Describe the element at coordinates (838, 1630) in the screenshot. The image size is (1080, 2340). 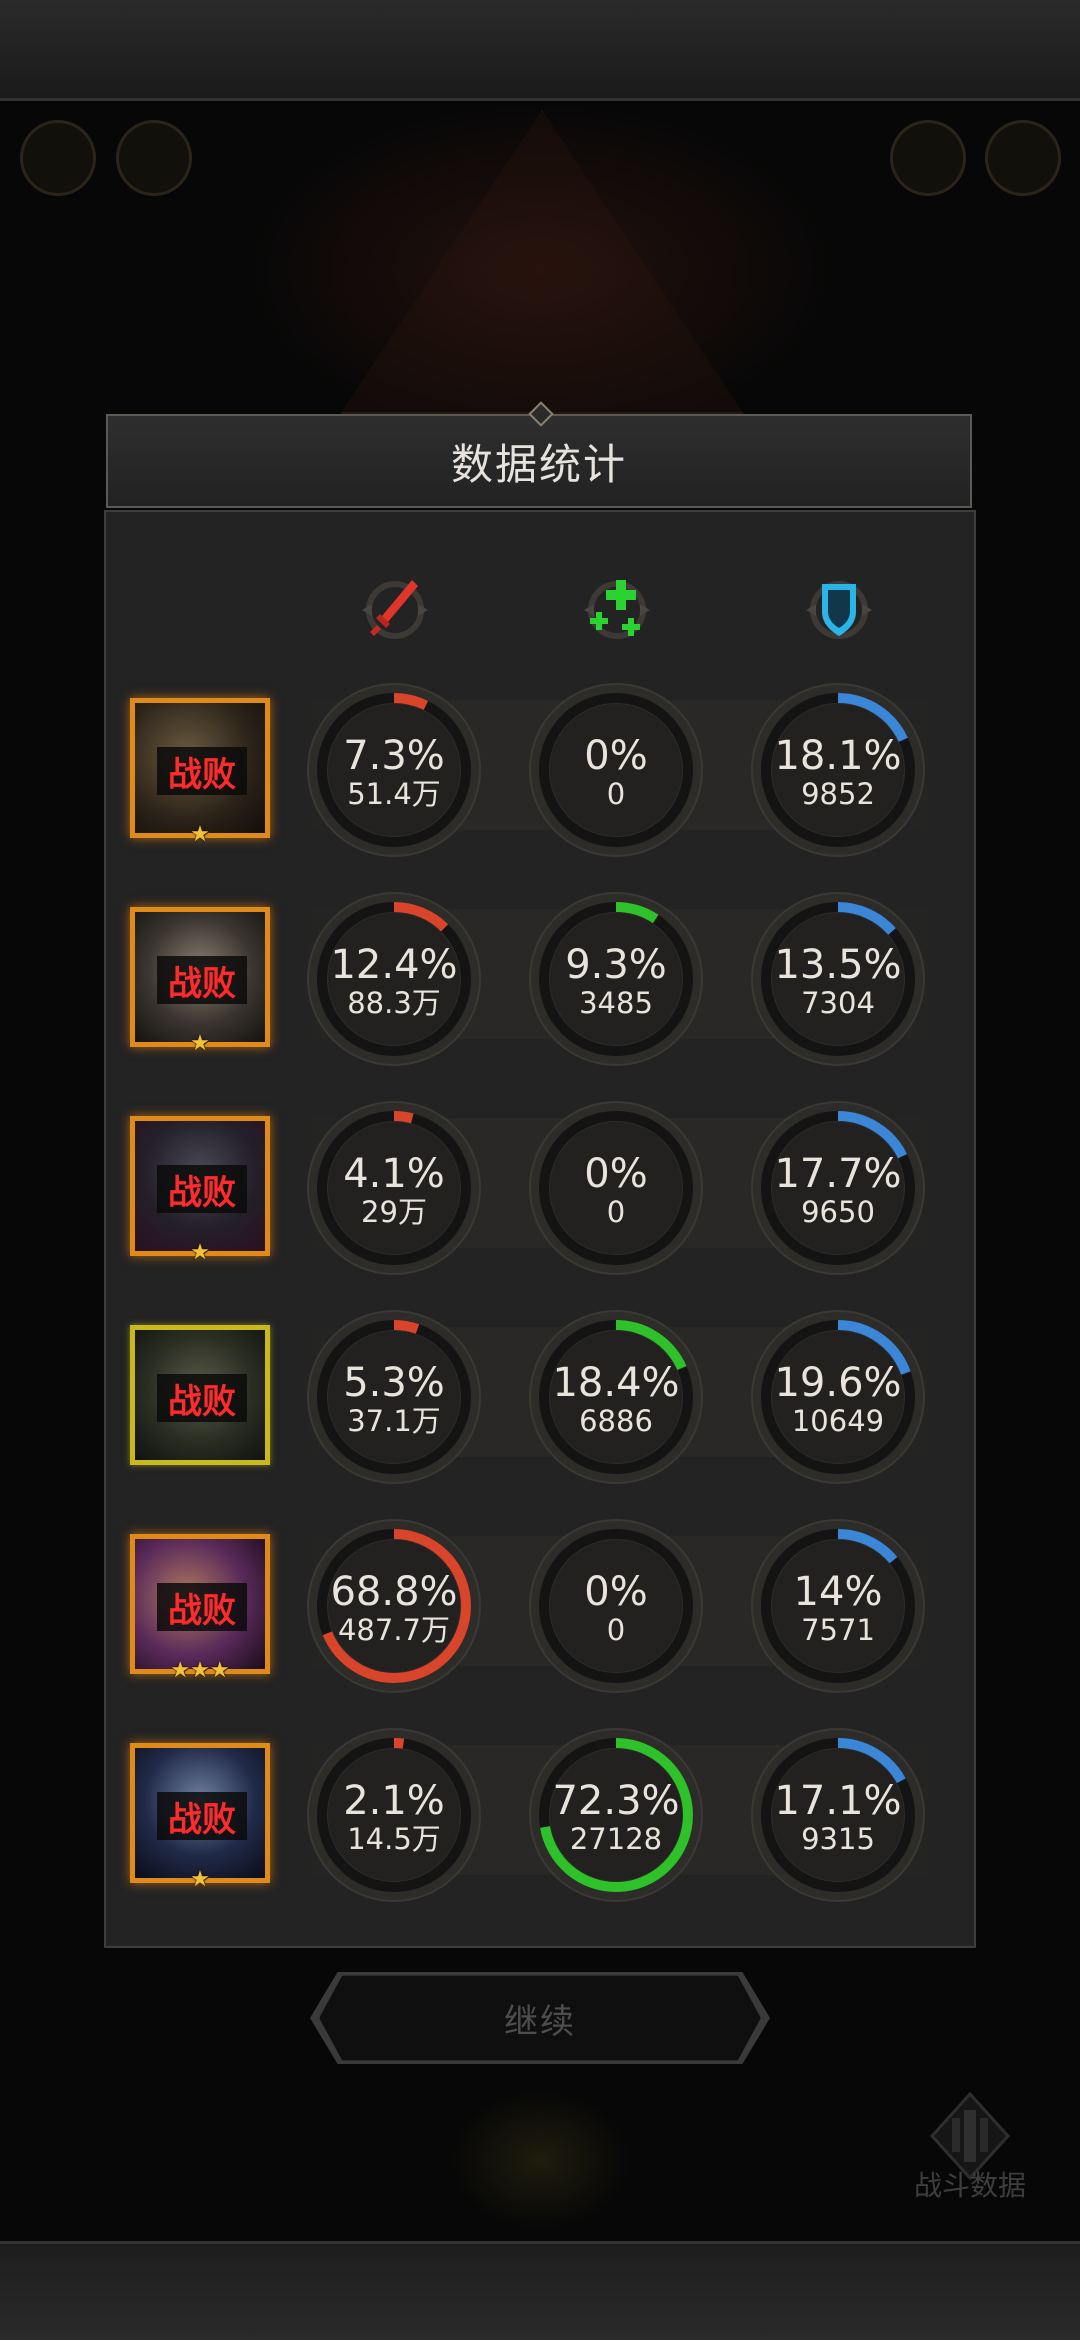
I see `tank-value: 7571` at that location.